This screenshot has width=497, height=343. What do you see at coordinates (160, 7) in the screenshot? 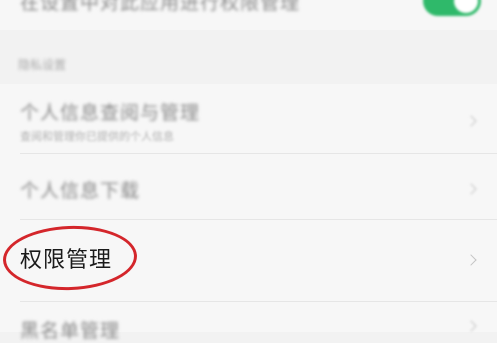
I see `top-setting-label: 在设置中对此应用进行权限管理` at bounding box center [160, 7].